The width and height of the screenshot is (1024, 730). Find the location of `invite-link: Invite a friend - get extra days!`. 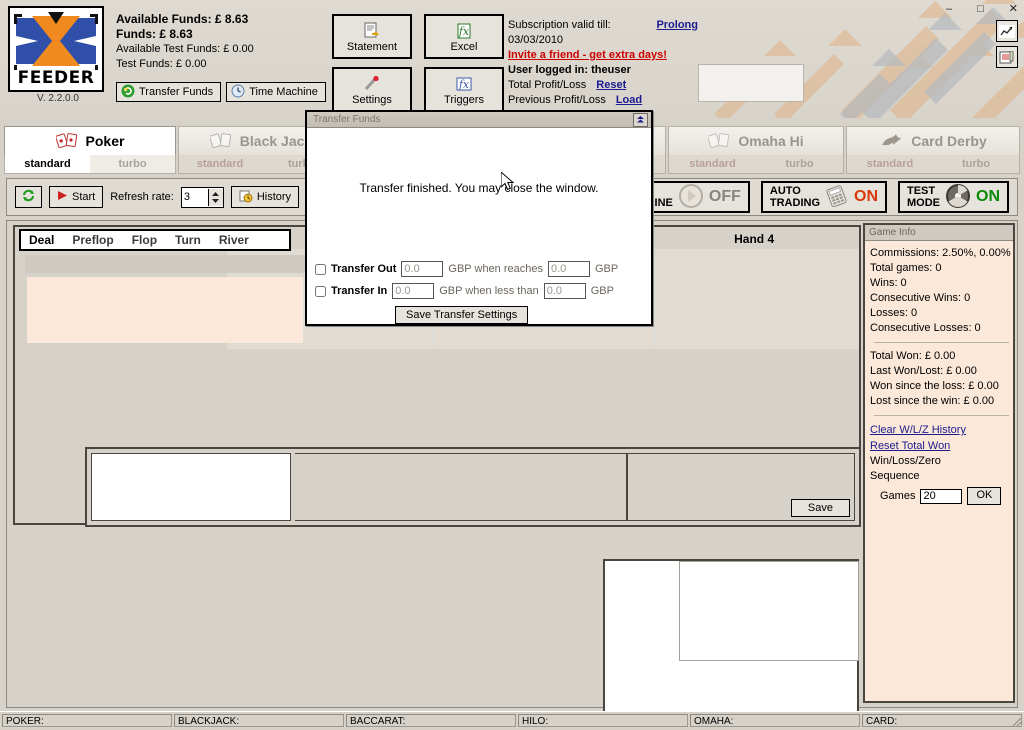

invite-link: Invite a friend - get extra days! is located at coordinates (603, 55).